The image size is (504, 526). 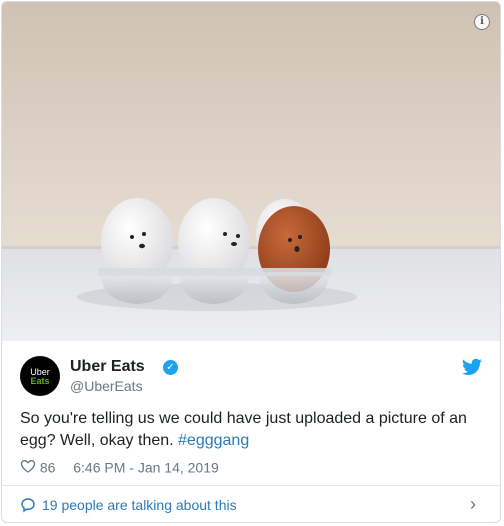 I want to click on chevron-right-icon: ›, so click(x=473, y=504).